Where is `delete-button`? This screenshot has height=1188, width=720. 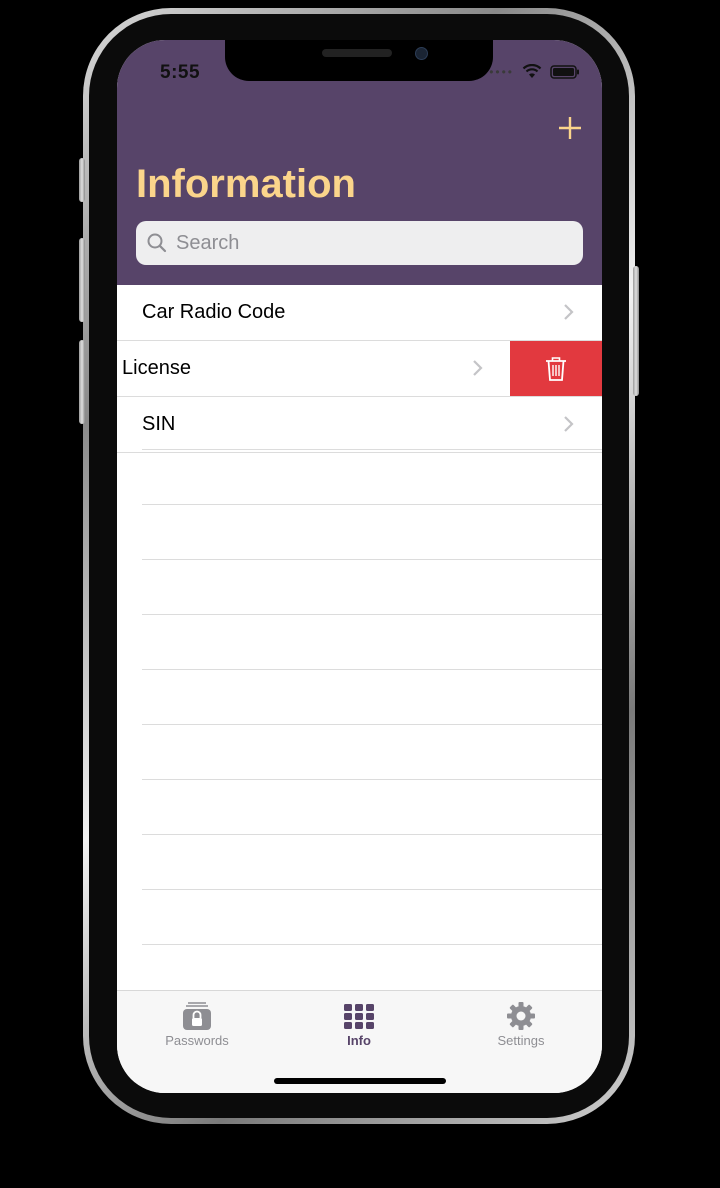 delete-button is located at coordinates (556, 368).